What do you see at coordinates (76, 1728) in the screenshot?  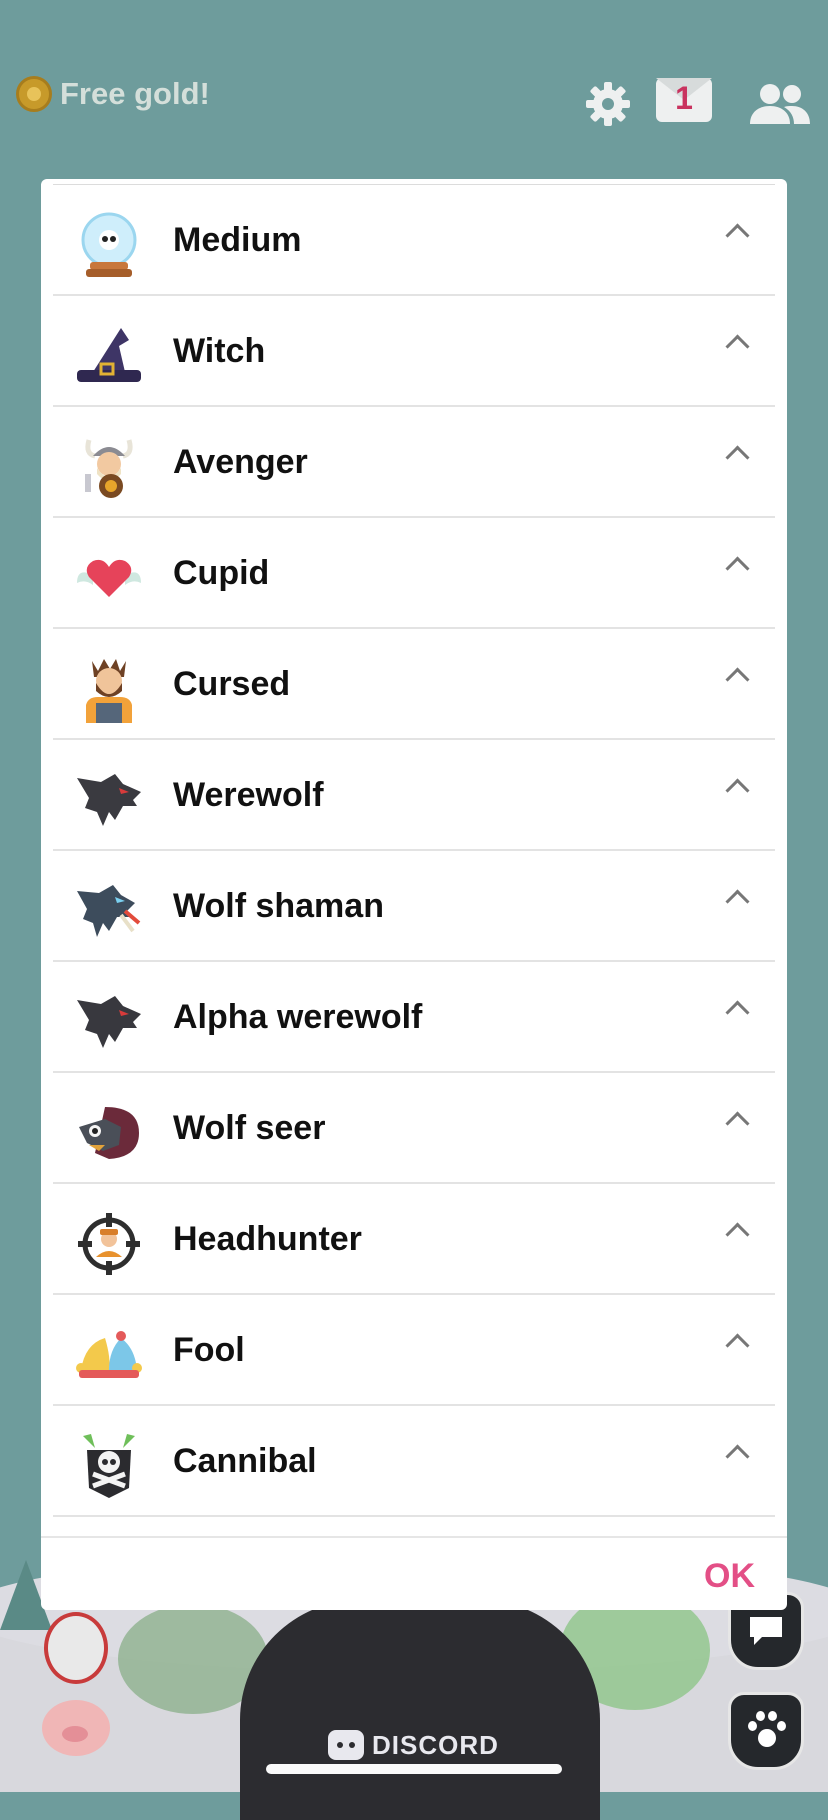 I see `pig-avatar` at bounding box center [76, 1728].